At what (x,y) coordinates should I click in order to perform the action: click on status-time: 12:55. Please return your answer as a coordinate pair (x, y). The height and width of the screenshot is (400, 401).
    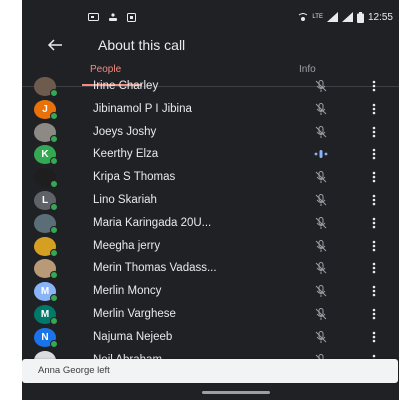
    Looking at the image, I should click on (380, 17).